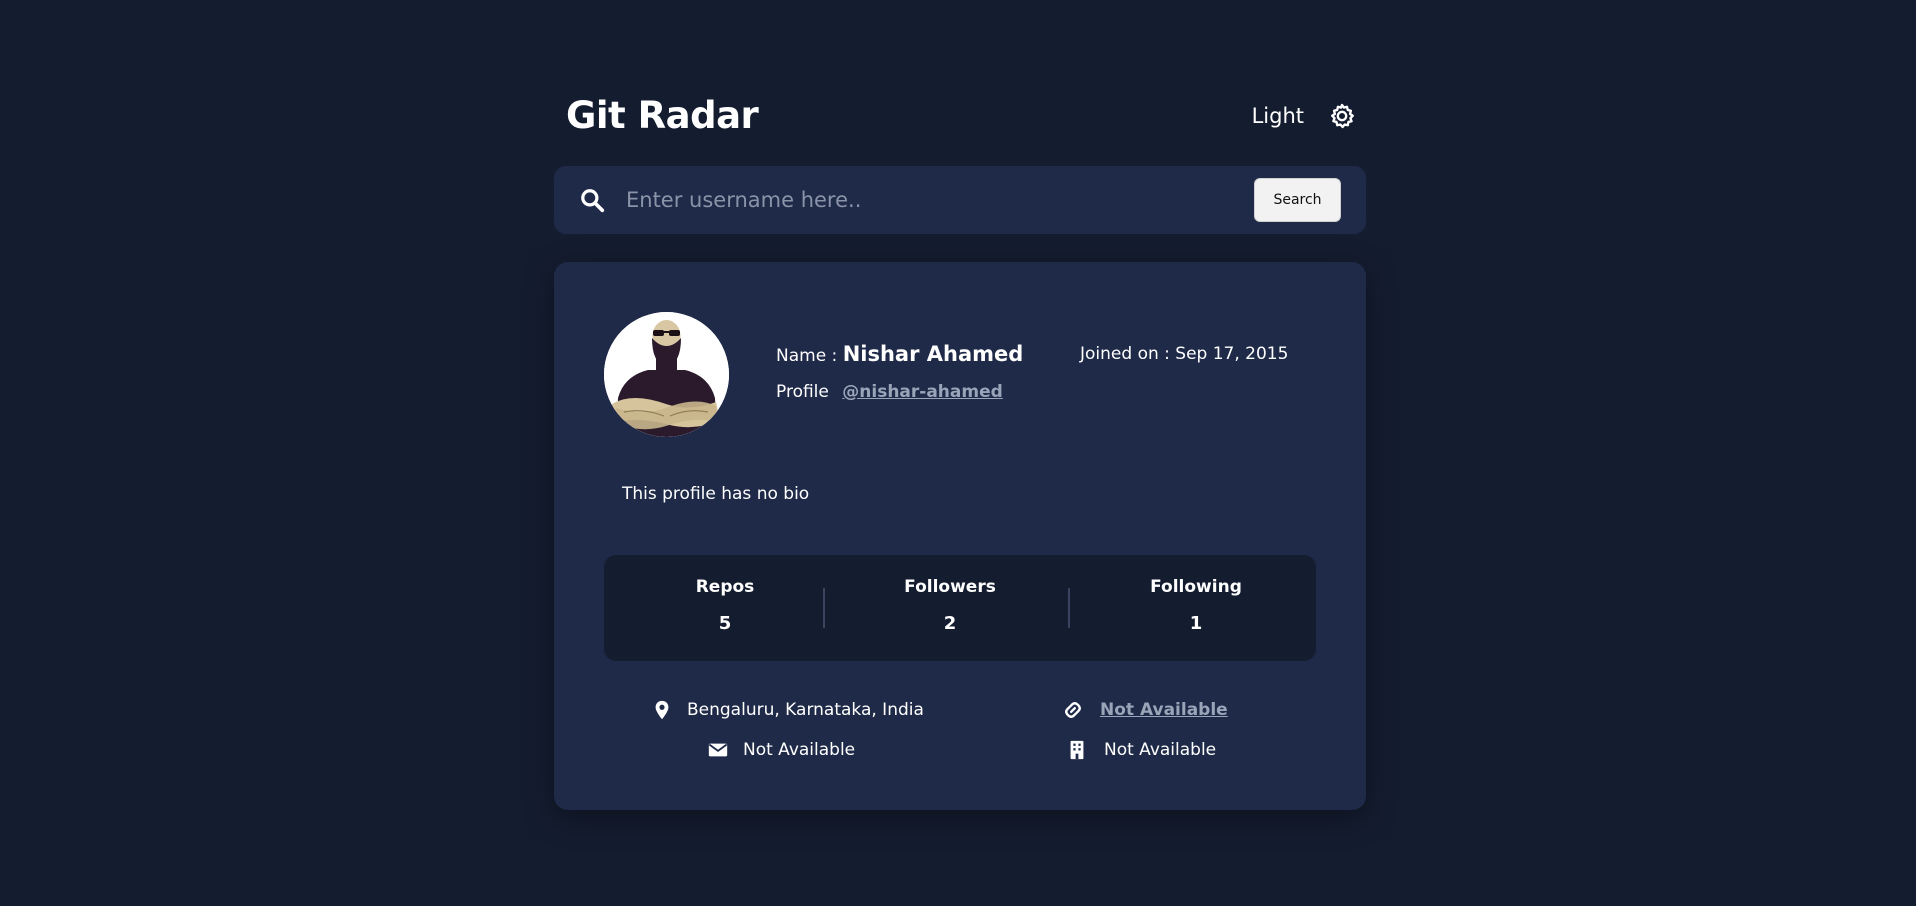 The image size is (1916, 906). I want to click on stat-value: 2, so click(950, 623).